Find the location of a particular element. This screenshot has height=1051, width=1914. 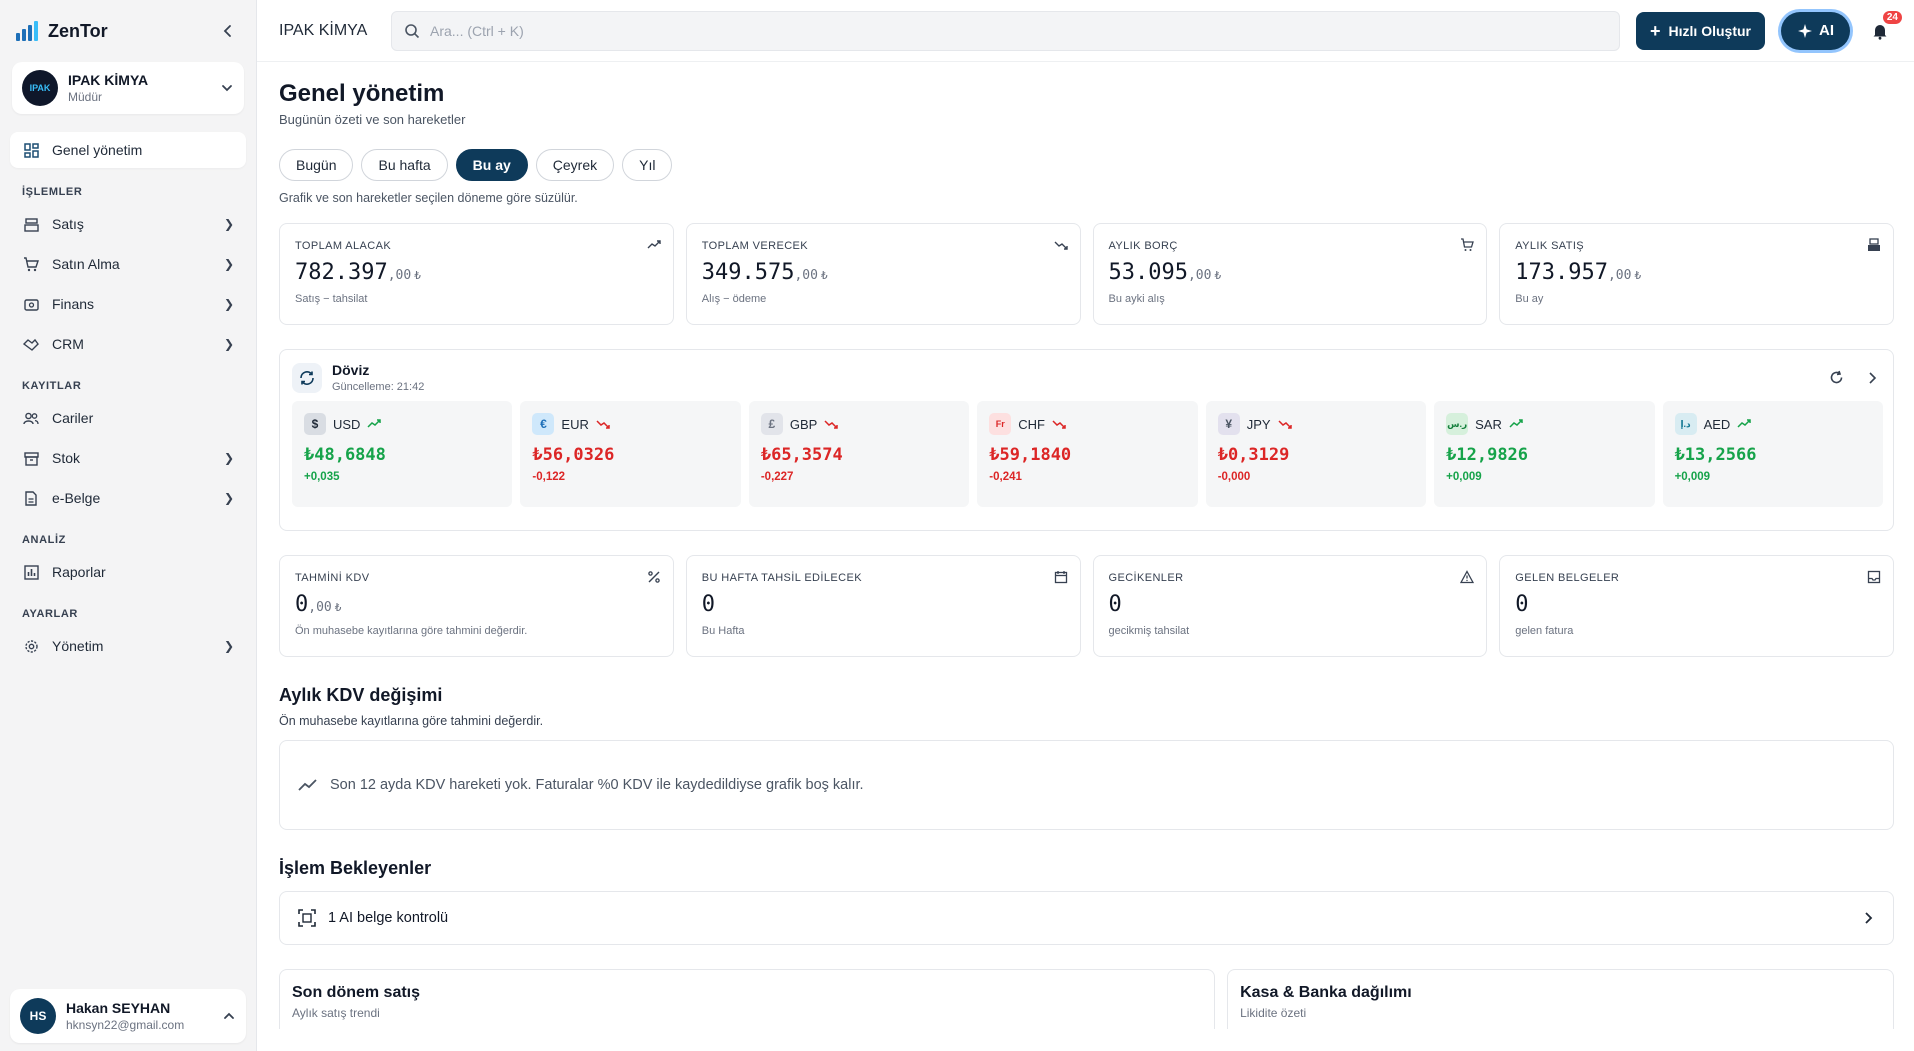

currency-code: USD is located at coordinates (347, 424).